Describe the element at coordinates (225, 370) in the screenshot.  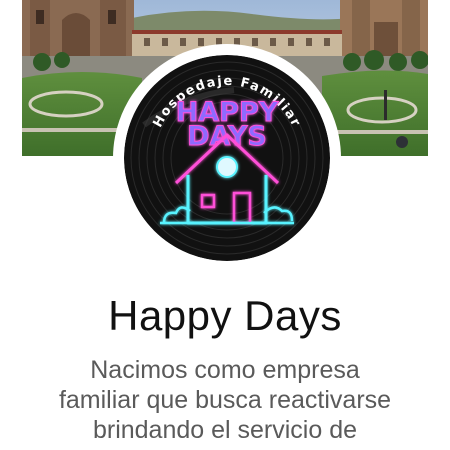
I see `bio-line: Nacimos como empresa` at that location.